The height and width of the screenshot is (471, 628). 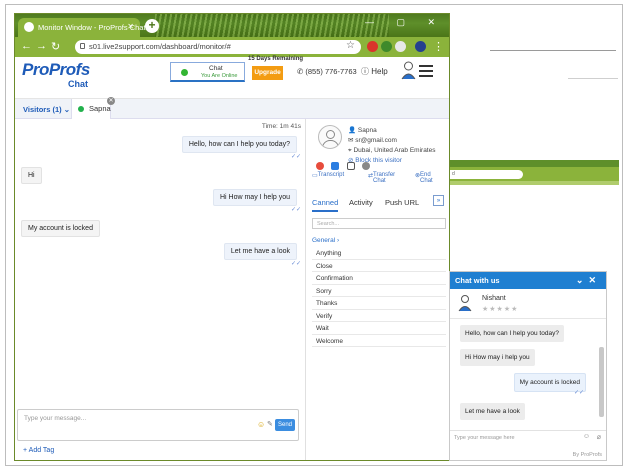 I want to click on chat-status-title: Chat, so click(x=216, y=68).